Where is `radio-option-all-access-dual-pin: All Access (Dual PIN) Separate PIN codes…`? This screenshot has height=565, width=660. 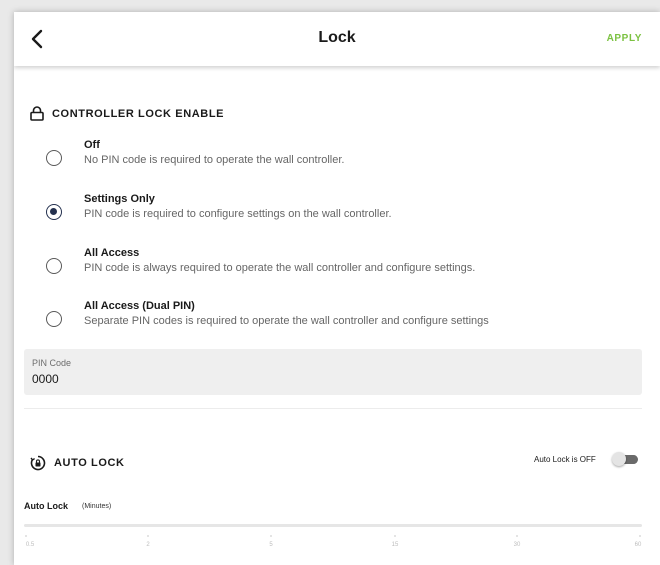 radio-option-all-access-dual-pin: All Access (Dual PIN) Separate PIN codes… is located at coordinates (337, 322).